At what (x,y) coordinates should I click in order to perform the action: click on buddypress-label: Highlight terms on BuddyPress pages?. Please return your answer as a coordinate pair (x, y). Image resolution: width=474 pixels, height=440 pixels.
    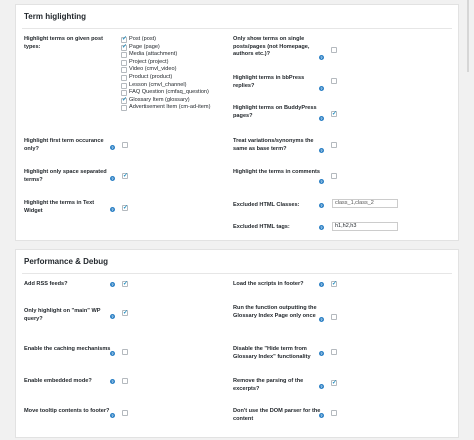
    Looking at the image, I should click on (275, 112).